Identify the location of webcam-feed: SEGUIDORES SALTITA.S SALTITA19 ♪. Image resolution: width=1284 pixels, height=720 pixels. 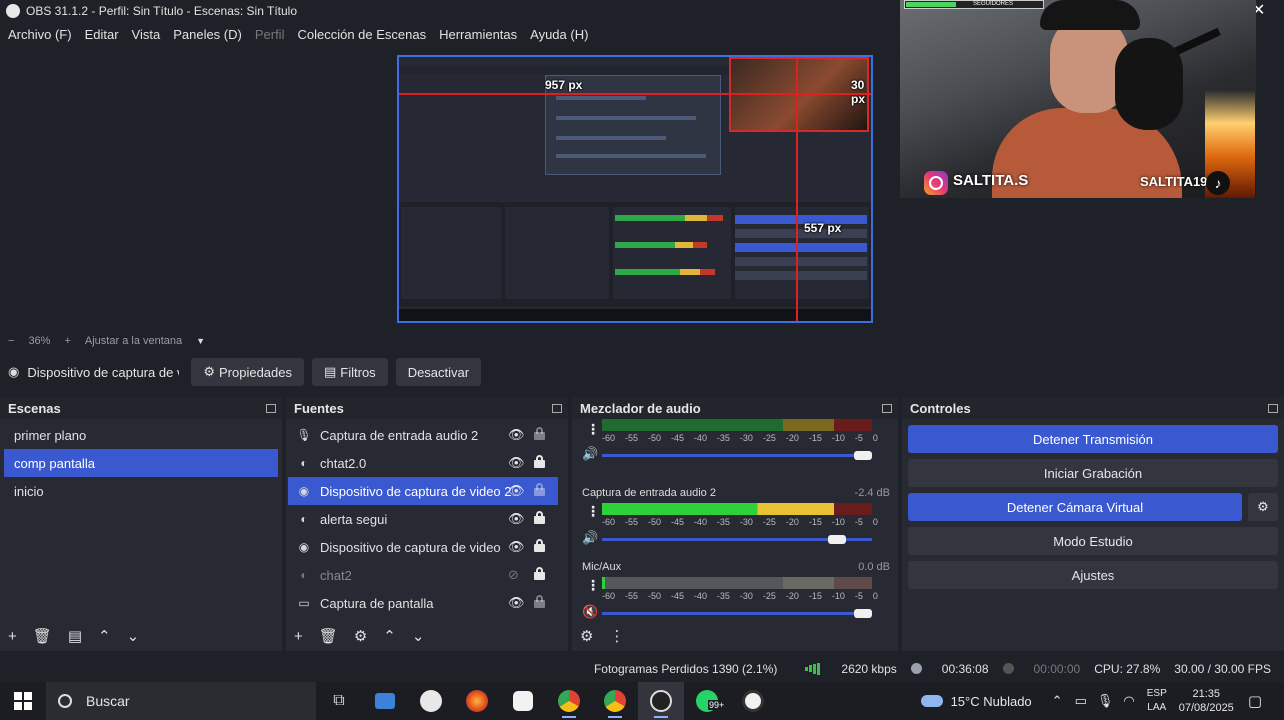
(1078, 99).